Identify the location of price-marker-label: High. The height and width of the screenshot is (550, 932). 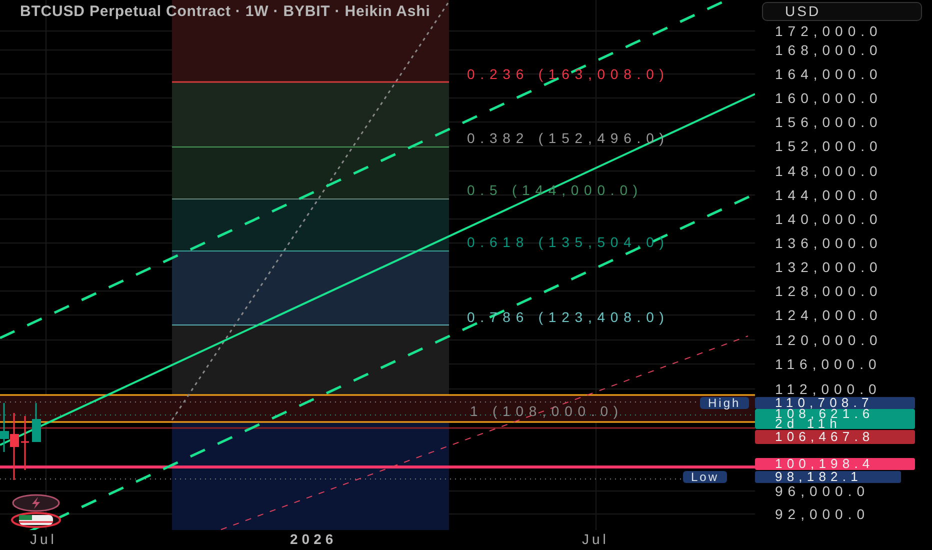
(724, 403).